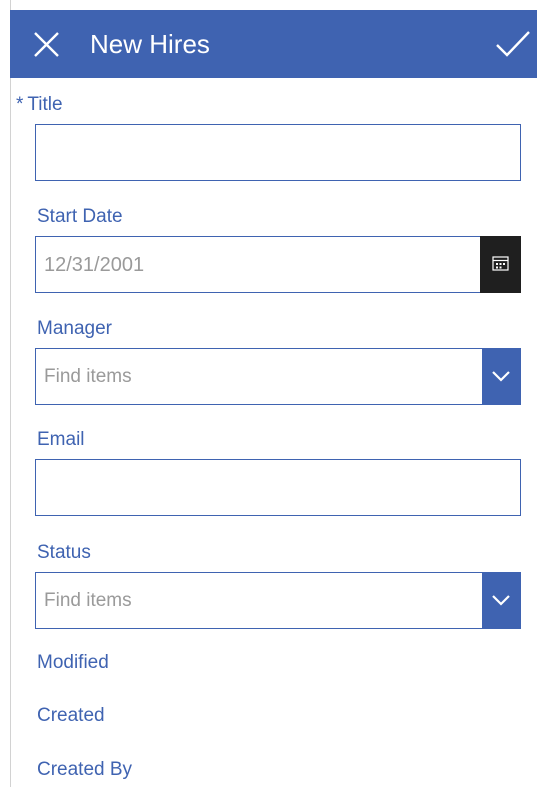 The width and height of the screenshot is (537, 787). I want to click on email-input, so click(278, 487).